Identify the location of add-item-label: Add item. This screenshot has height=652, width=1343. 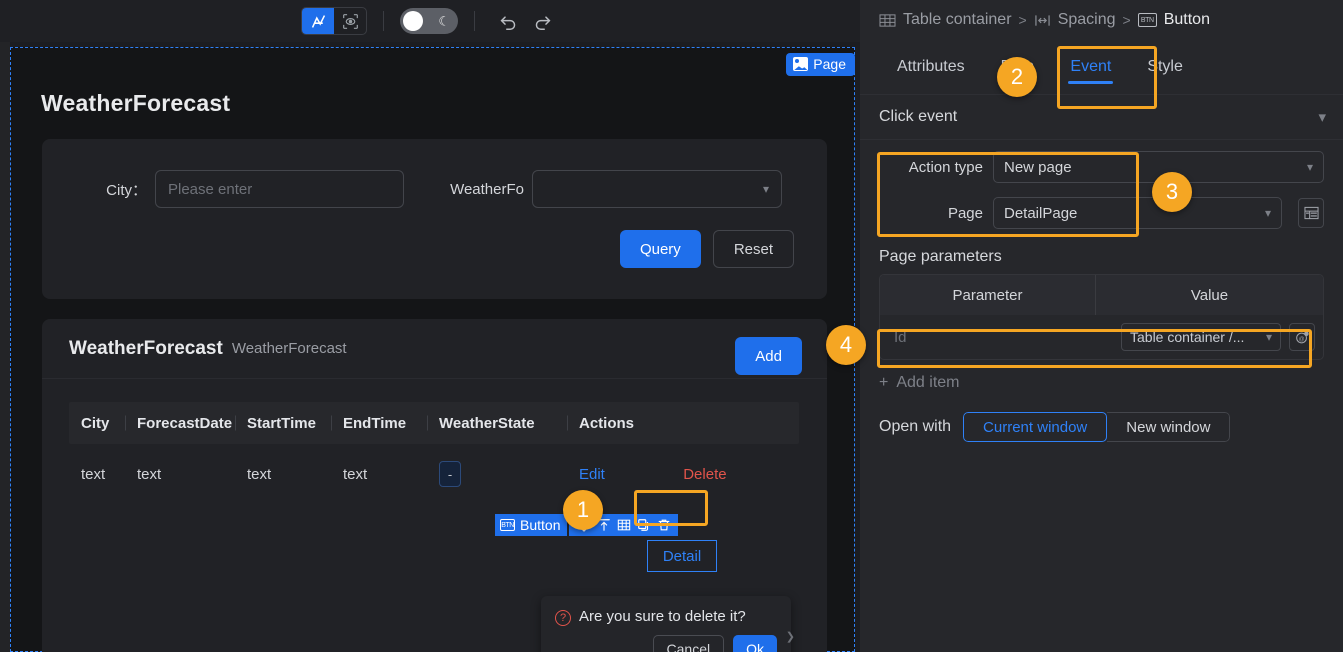
(928, 382).